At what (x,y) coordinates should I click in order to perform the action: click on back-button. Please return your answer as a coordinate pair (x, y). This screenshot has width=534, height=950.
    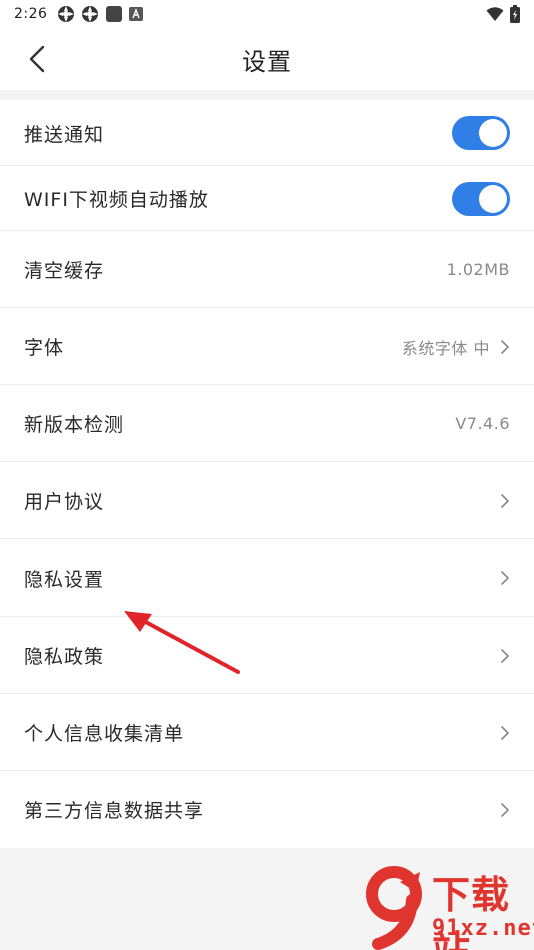
    Looking at the image, I should click on (37, 59).